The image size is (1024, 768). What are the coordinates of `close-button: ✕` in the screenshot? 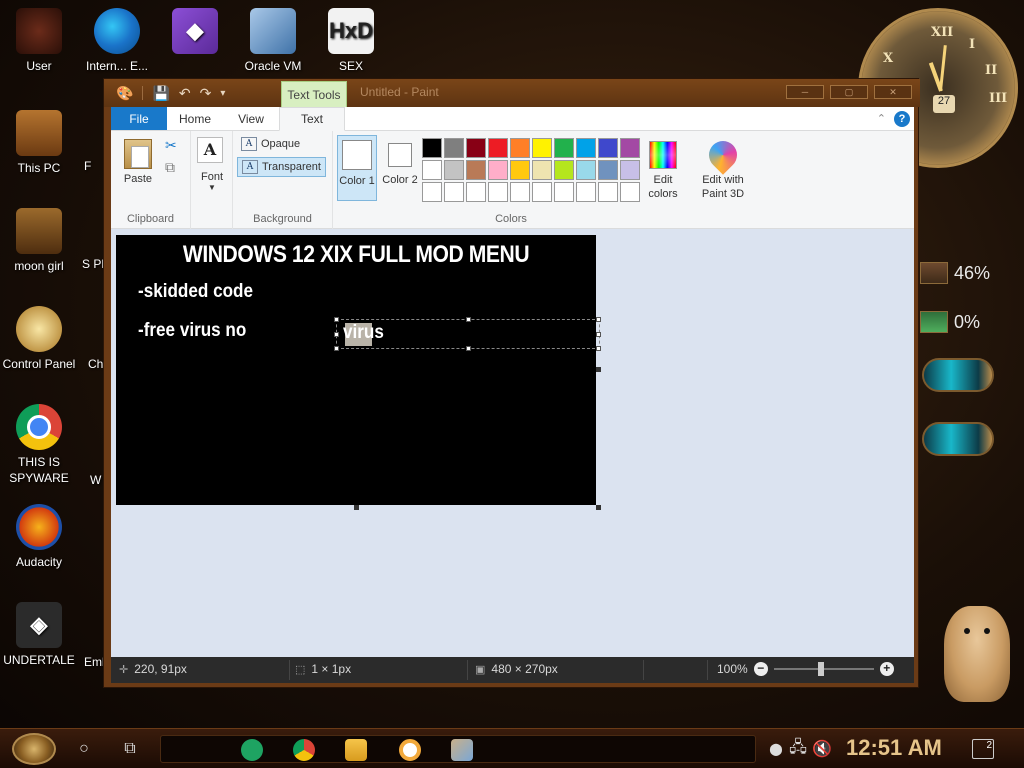 It's located at (893, 92).